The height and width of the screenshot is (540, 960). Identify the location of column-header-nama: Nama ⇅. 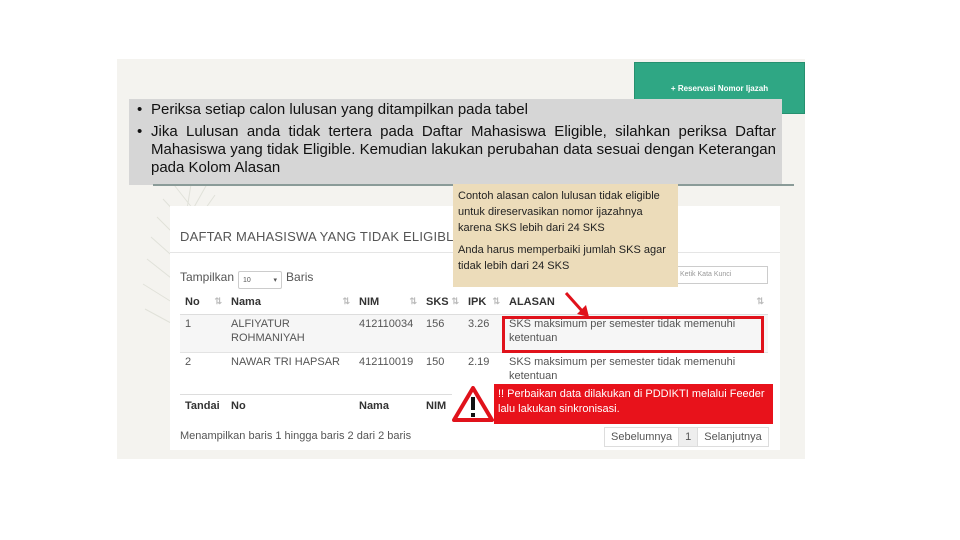
(290, 302).